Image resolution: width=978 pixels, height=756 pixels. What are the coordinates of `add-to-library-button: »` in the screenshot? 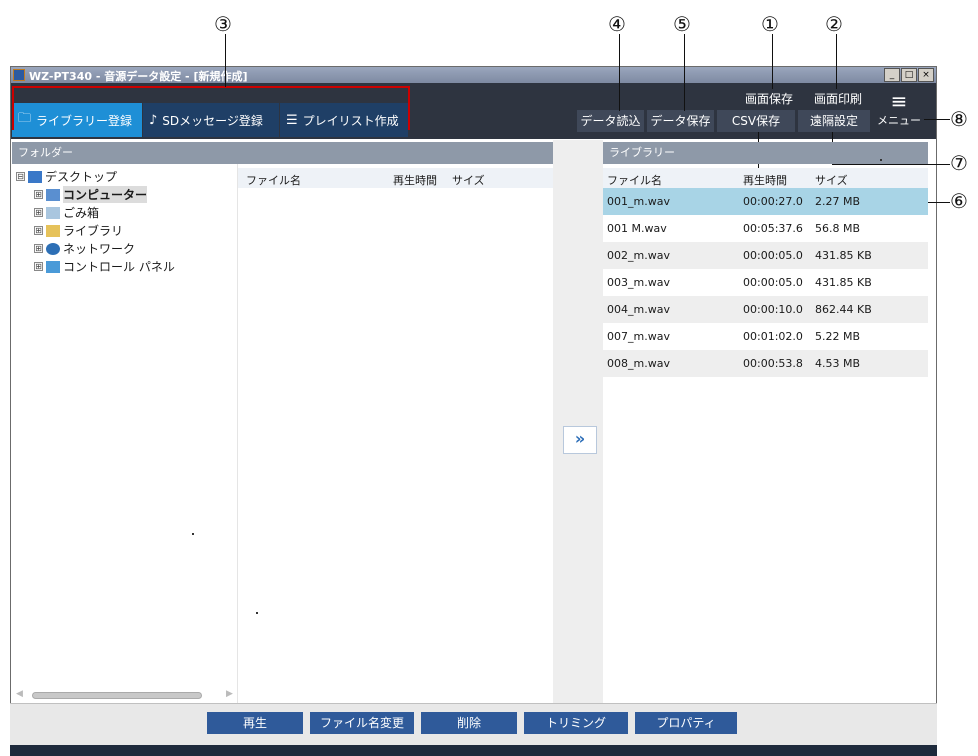 It's located at (580, 440).